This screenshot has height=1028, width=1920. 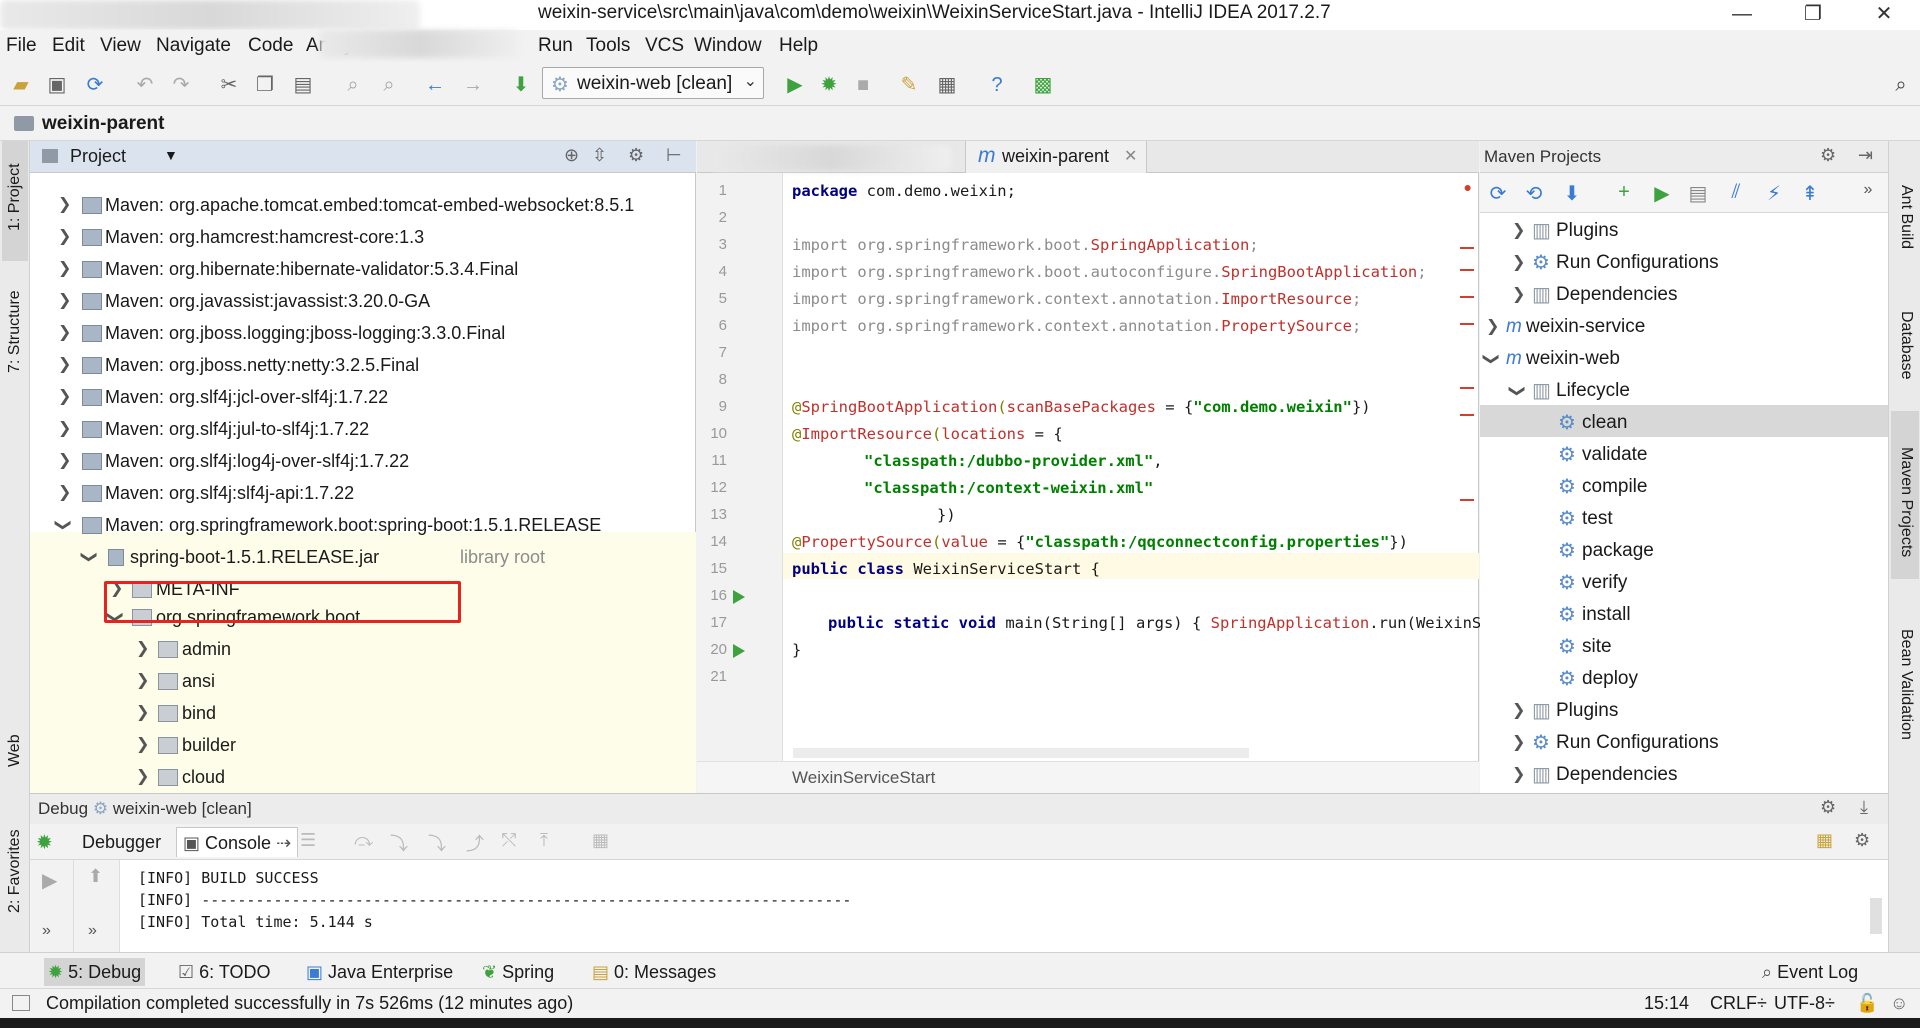 What do you see at coordinates (600, 840) in the screenshot?
I see `evaluate-icon: ▦` at bounding box center [600, 840].